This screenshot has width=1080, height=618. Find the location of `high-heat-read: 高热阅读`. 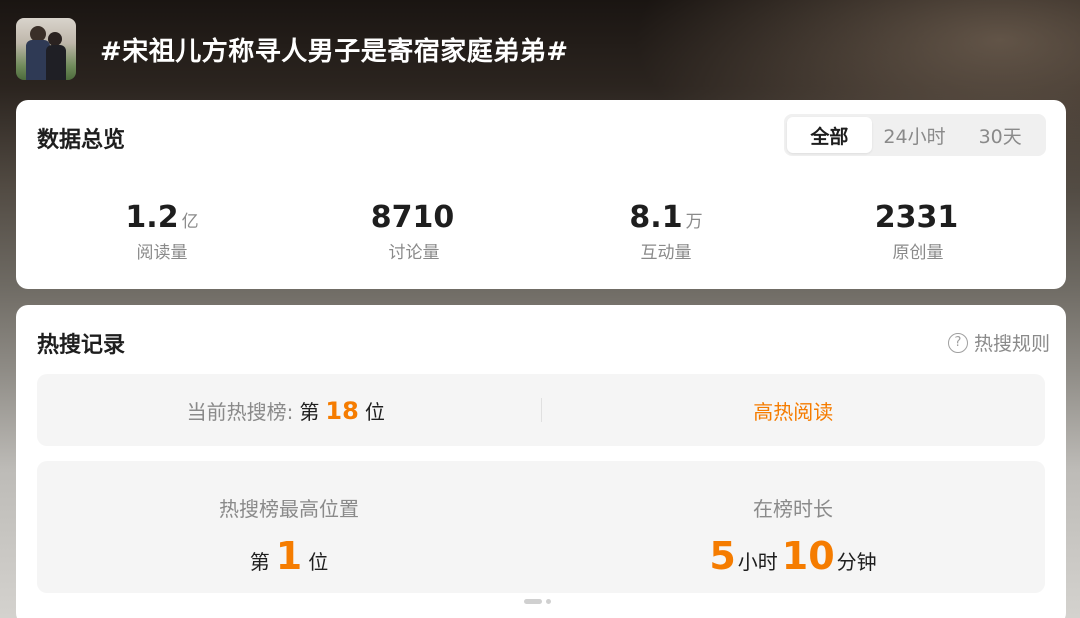

high-heat-read: 高热阅读 is located at coordinates (794, 410).